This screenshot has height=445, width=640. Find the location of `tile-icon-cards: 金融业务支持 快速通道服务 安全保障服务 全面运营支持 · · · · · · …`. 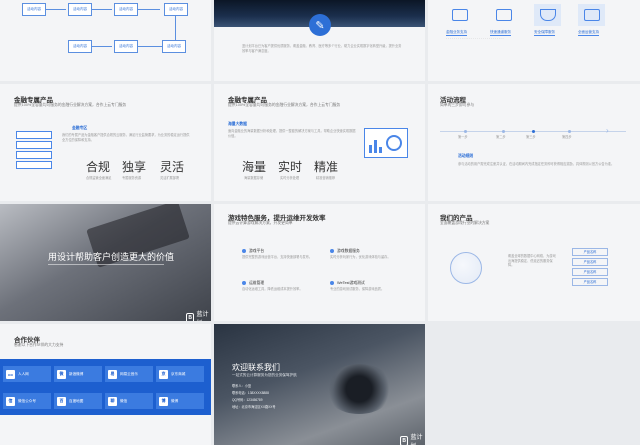

tile-icon-cards: 金融业务支持 快速通道服务 安全保障服务 全面运营支持 · · · · · · … is located at coordinates (534, 40).